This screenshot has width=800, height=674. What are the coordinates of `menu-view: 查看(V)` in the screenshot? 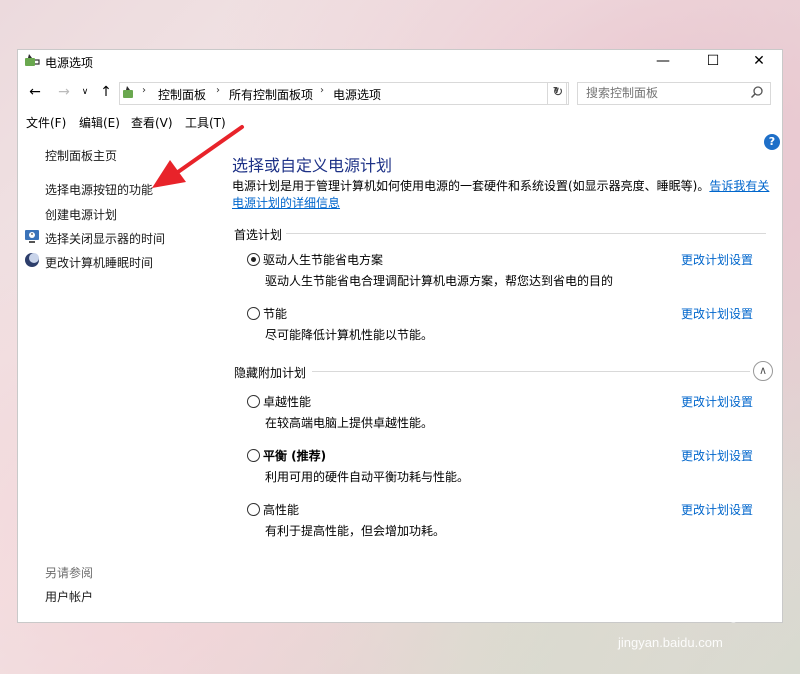 It's located at (152, 122).